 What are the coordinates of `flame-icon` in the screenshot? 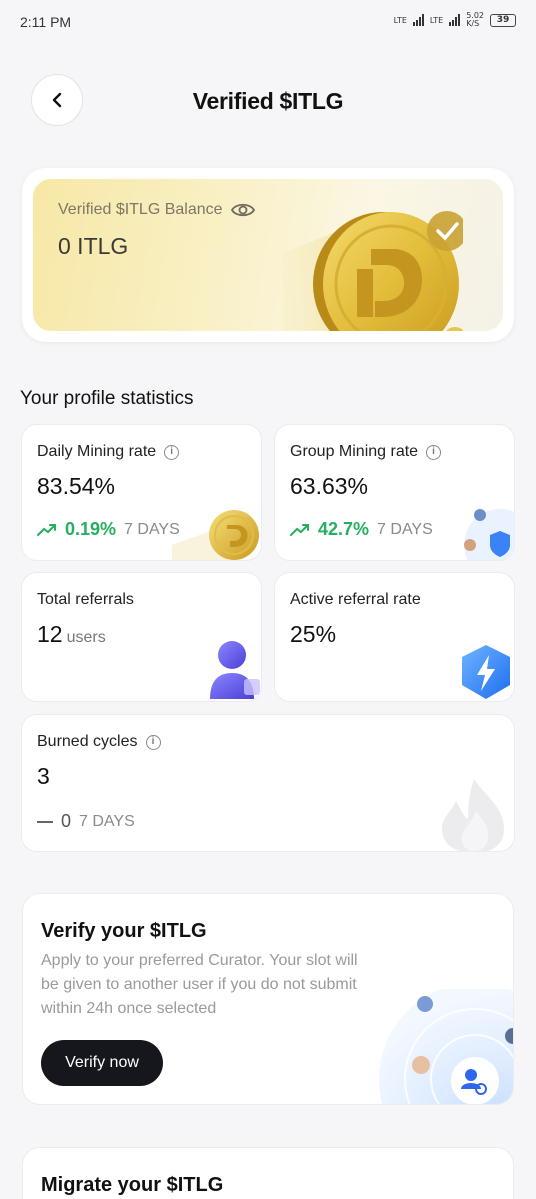 It's located at (473, 815).